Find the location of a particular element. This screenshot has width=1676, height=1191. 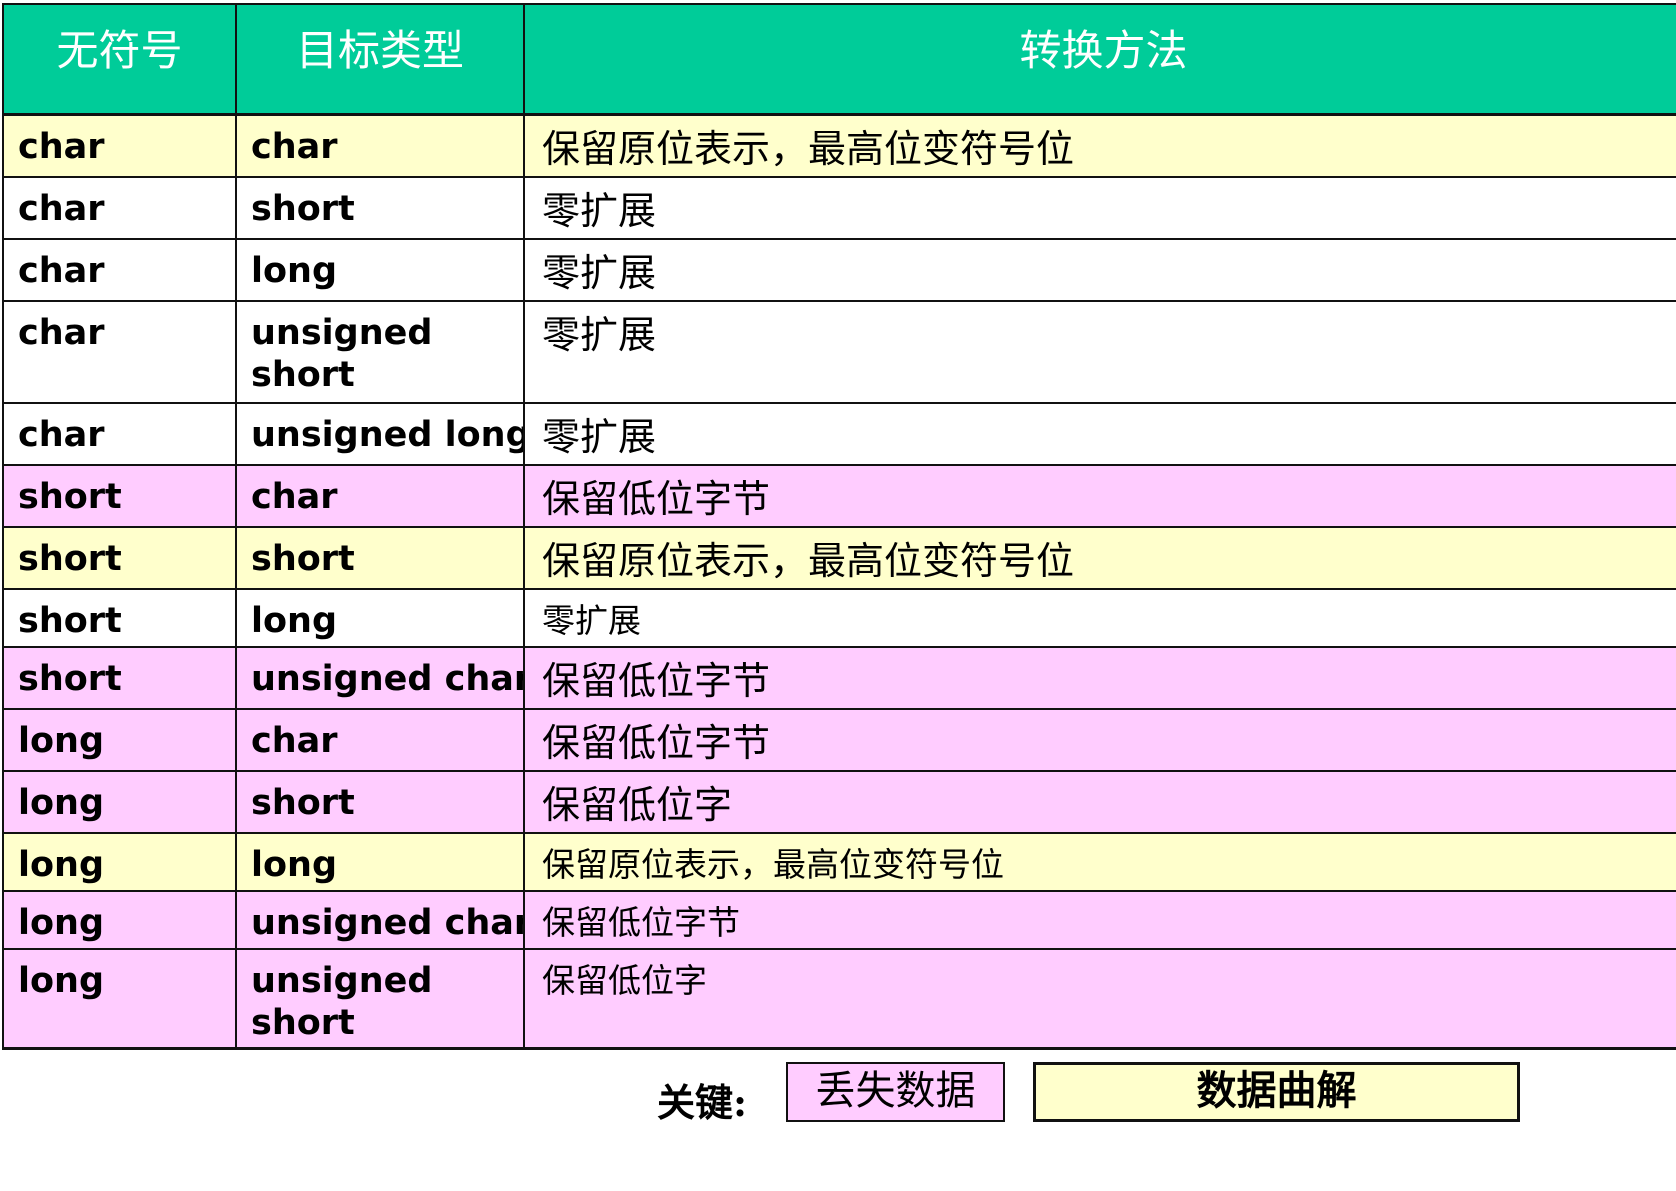

table-row: short long 零扩展 is located at coordinates (839, 617).